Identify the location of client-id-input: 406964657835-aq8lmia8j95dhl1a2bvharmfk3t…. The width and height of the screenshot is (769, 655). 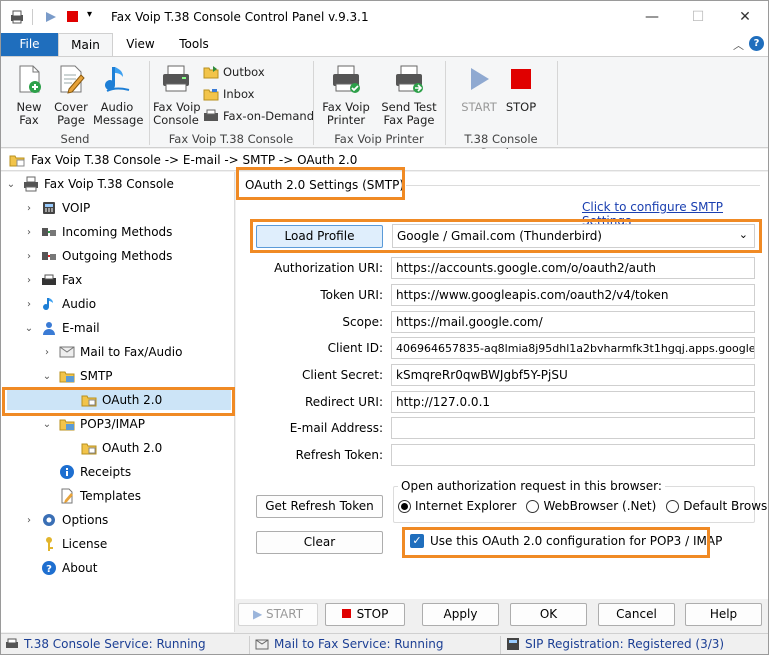
(573, 348).